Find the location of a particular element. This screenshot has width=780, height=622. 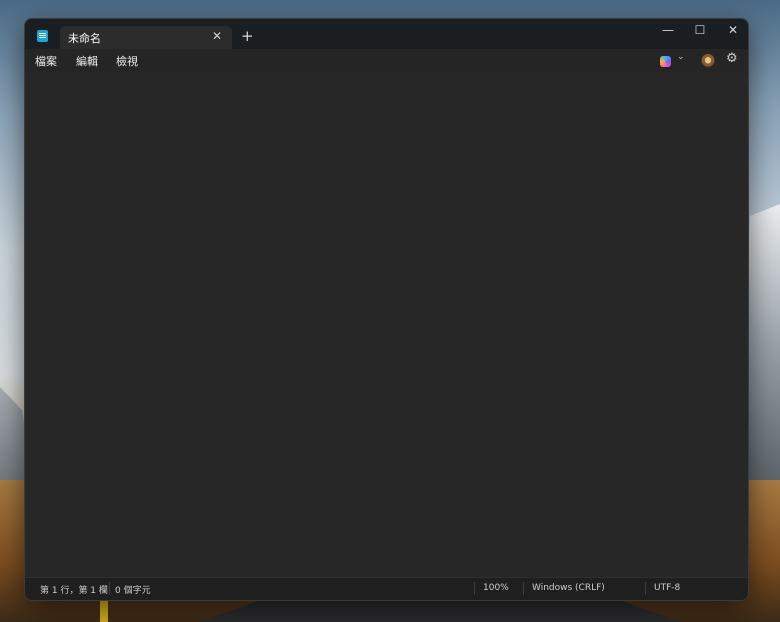

encoding: UTF-8 is located at coordinates (667, 588).